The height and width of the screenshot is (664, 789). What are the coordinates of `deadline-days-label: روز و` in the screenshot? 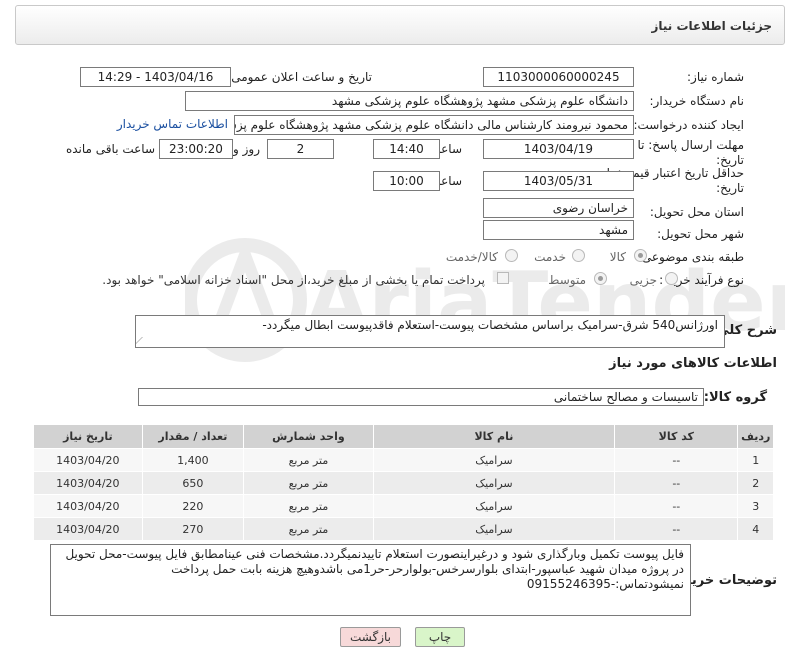 It's located at (246, 149).